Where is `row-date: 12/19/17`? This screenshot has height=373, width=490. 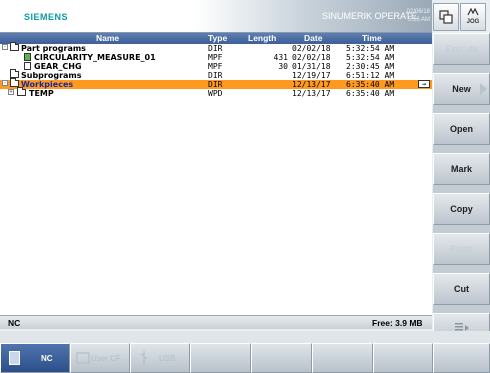
row-date: 12/19/17 is located at coordinates (311, 75).